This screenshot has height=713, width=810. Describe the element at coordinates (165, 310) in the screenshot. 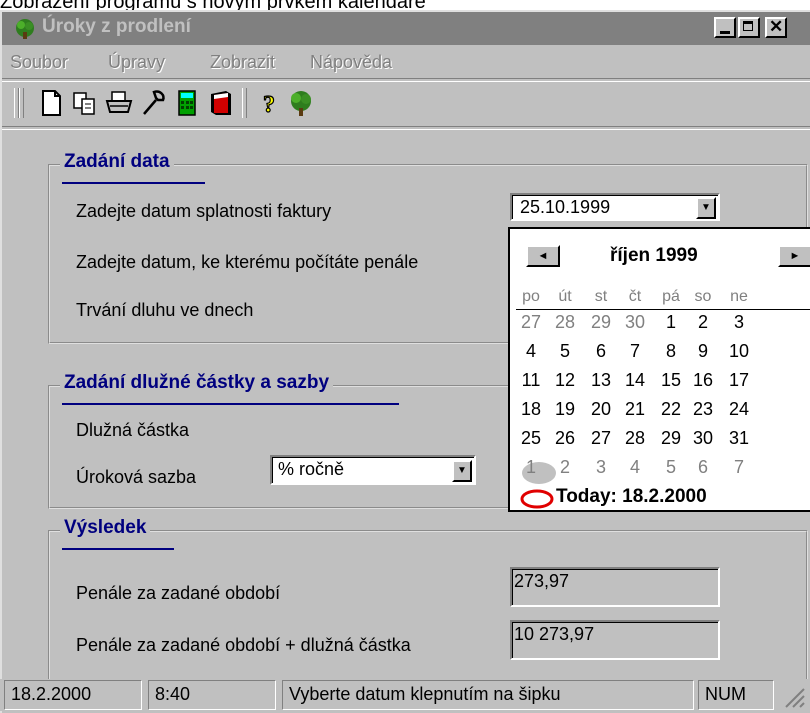

I see `duration-label: Trvání dluhu ve dnech` at that location.